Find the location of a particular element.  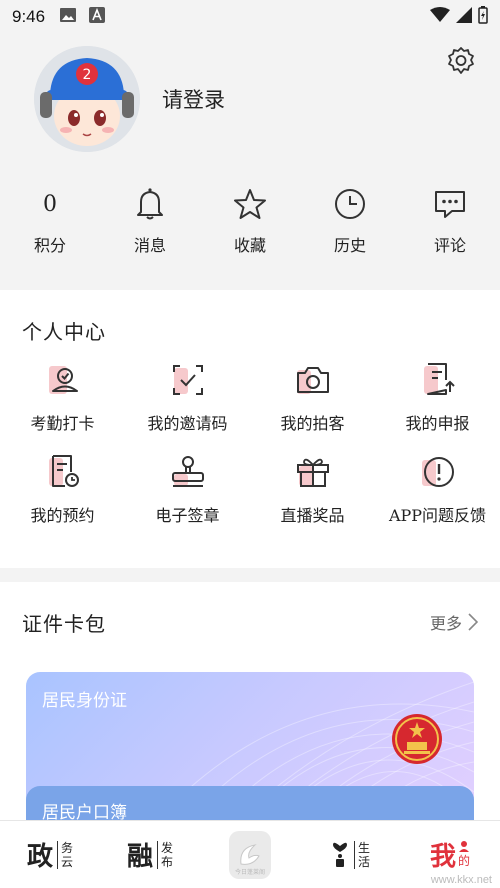

stat-label: 消息 is located at coordinates (149, 245).